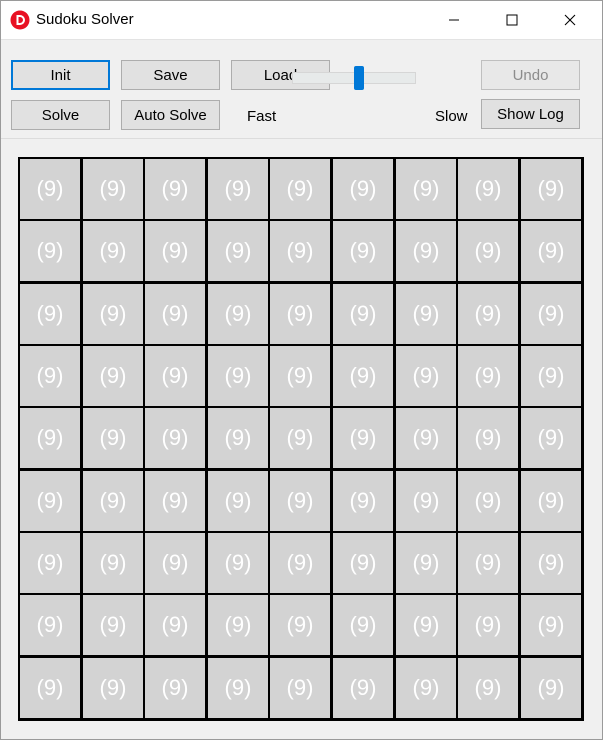  Describe the element at coordinates (530, 75) in the screenshot. I see `undo-button: Undo` at that location.